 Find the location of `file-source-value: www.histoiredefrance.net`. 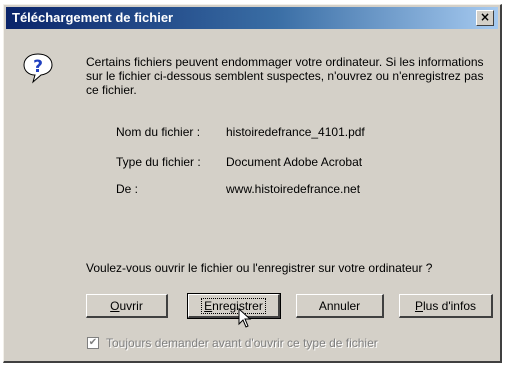

file-source-value: www.histoiredefrance.net is located at coordinates (293, 189).